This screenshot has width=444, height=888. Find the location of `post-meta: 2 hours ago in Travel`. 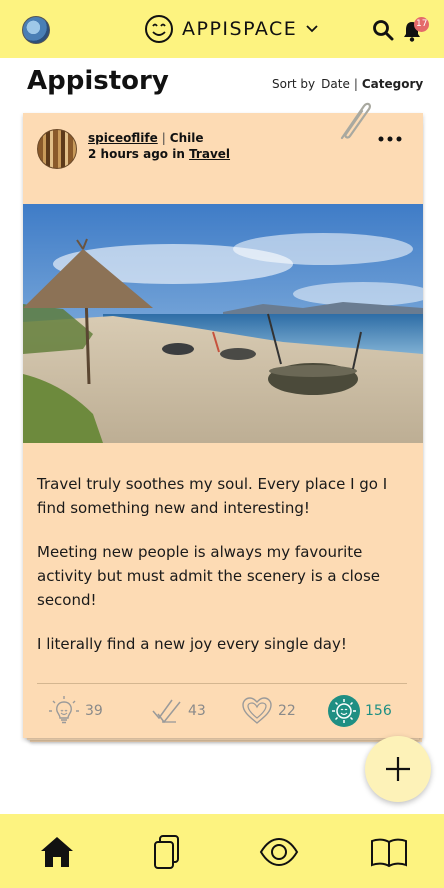

post-meta: 2 hours ago in Travel is located at coordinates (159, 154).